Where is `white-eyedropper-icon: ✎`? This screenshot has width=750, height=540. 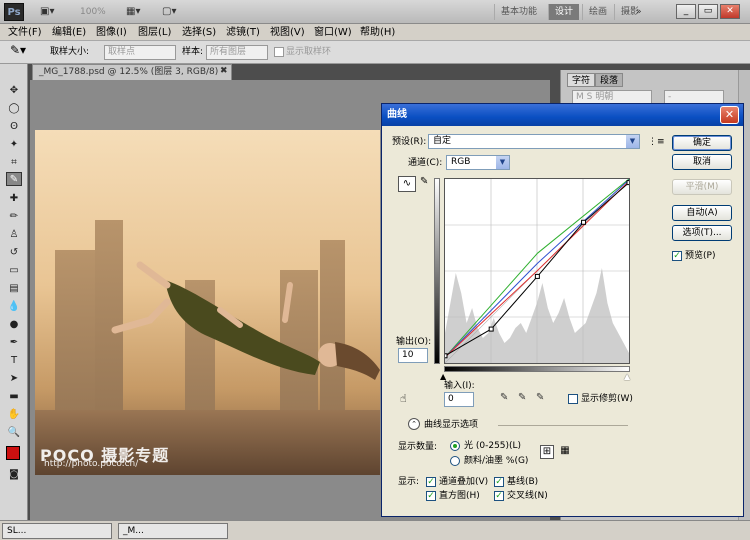 white-eyedropper-icon: ✎ is located at coordinates (540, 397).